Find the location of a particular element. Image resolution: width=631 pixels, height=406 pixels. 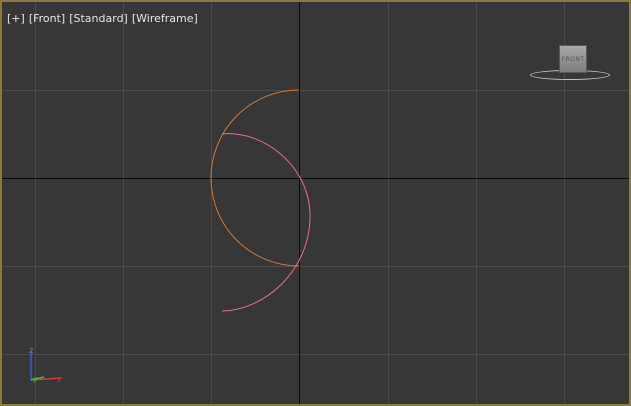

viewport-shading-standard: [Standard] is located at coordinates (98, 18).